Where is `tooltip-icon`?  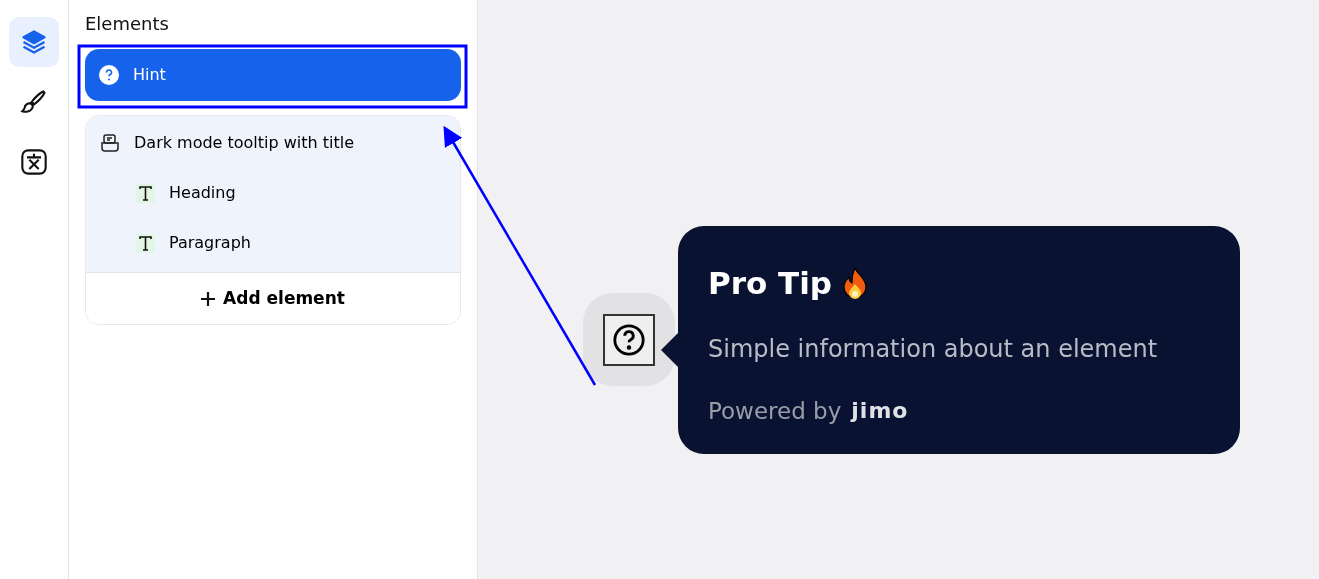
tooltip-icon is located at coordinates (110, 143).